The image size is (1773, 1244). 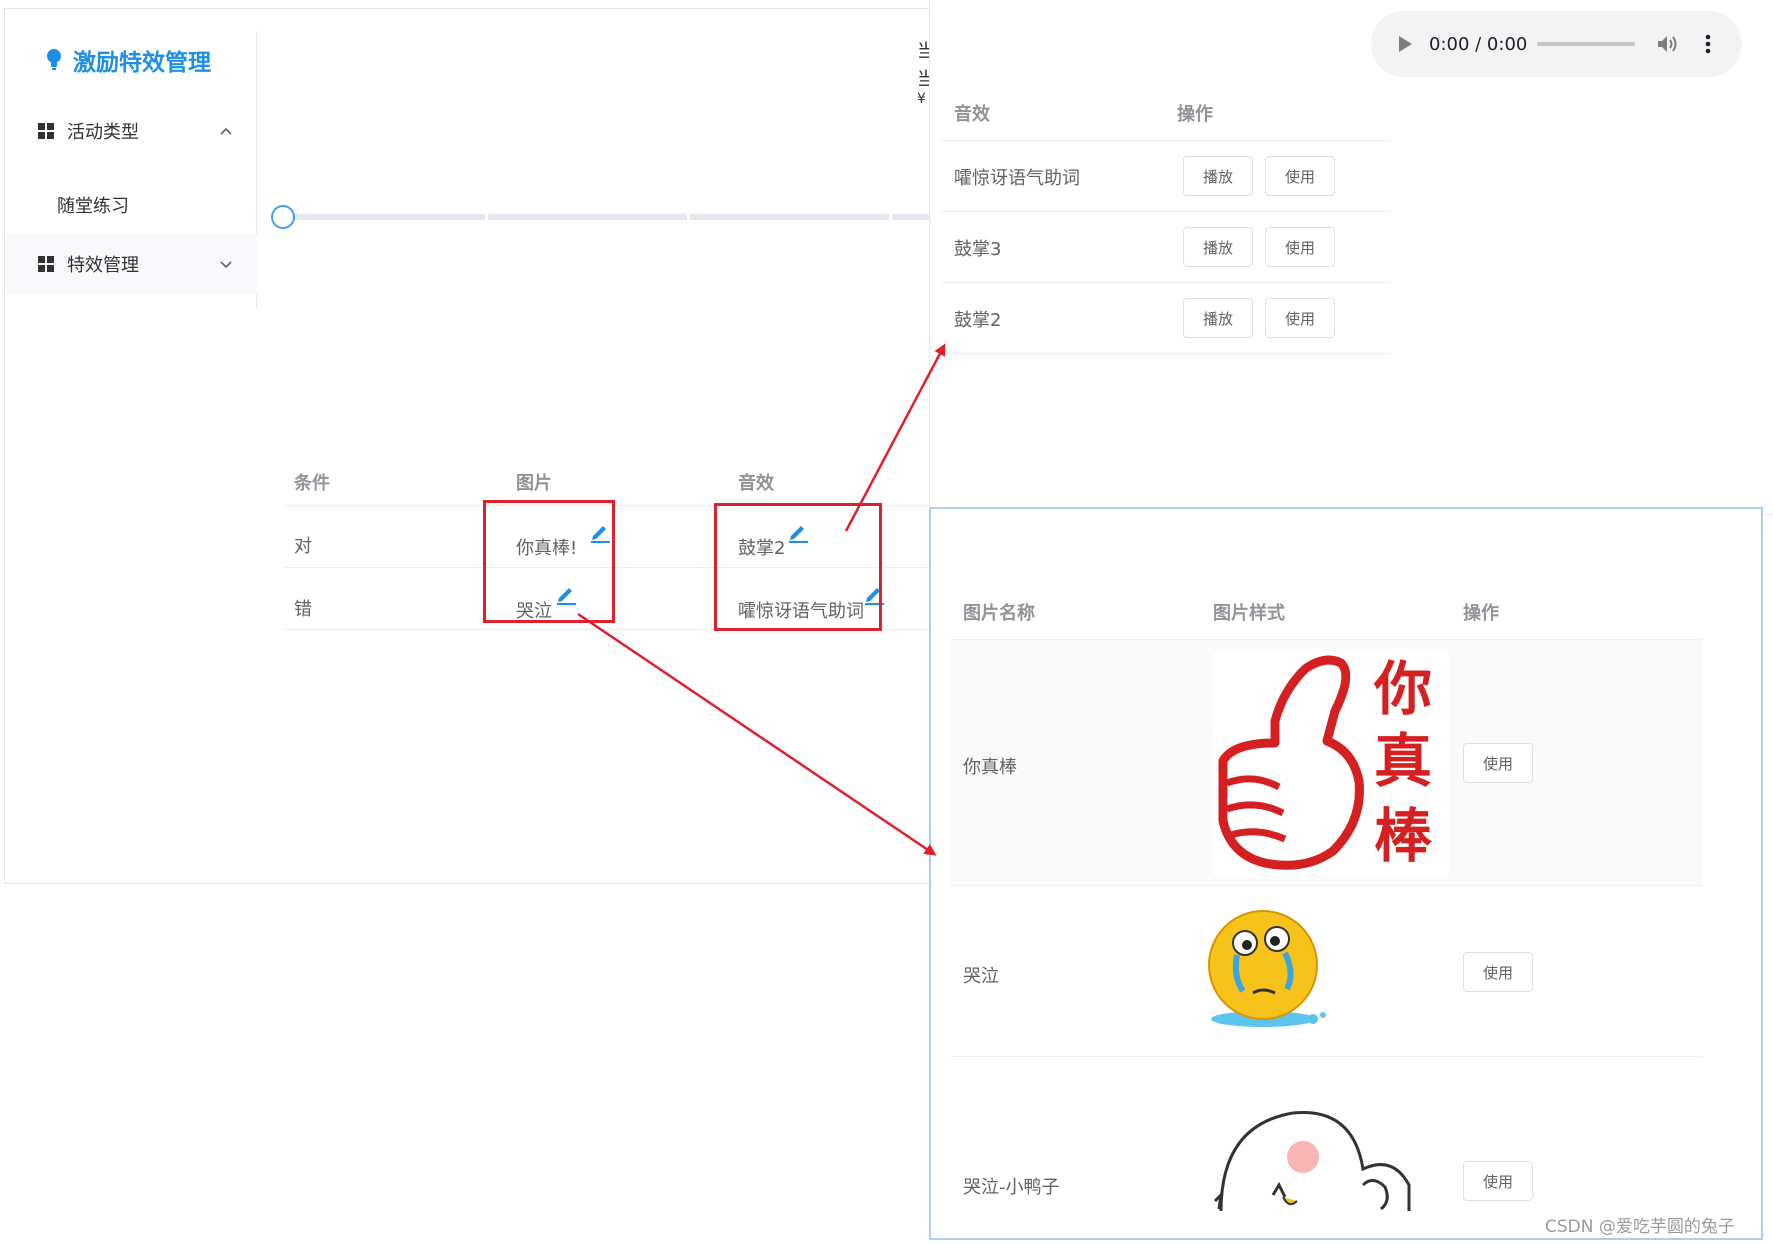 I want to click on arrow-to-sound-popup, so click(x=895, y=437).